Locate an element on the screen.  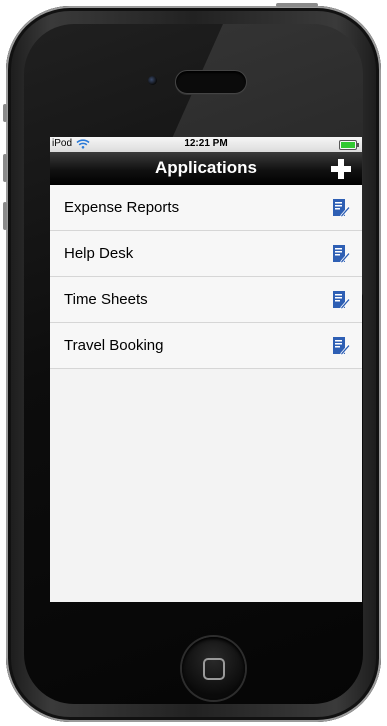
list-item-time-sheets: Time Sheets is located at coordinates (206, 300).